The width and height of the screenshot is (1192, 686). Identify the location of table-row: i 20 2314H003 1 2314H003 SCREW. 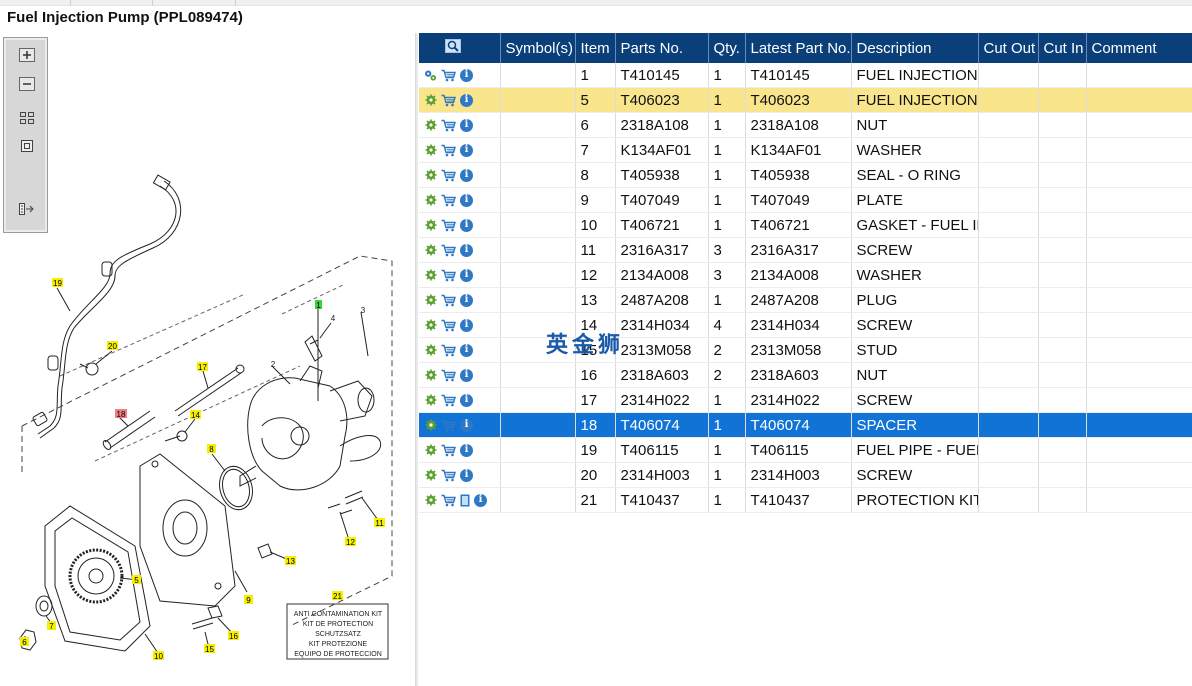
(805, 475).